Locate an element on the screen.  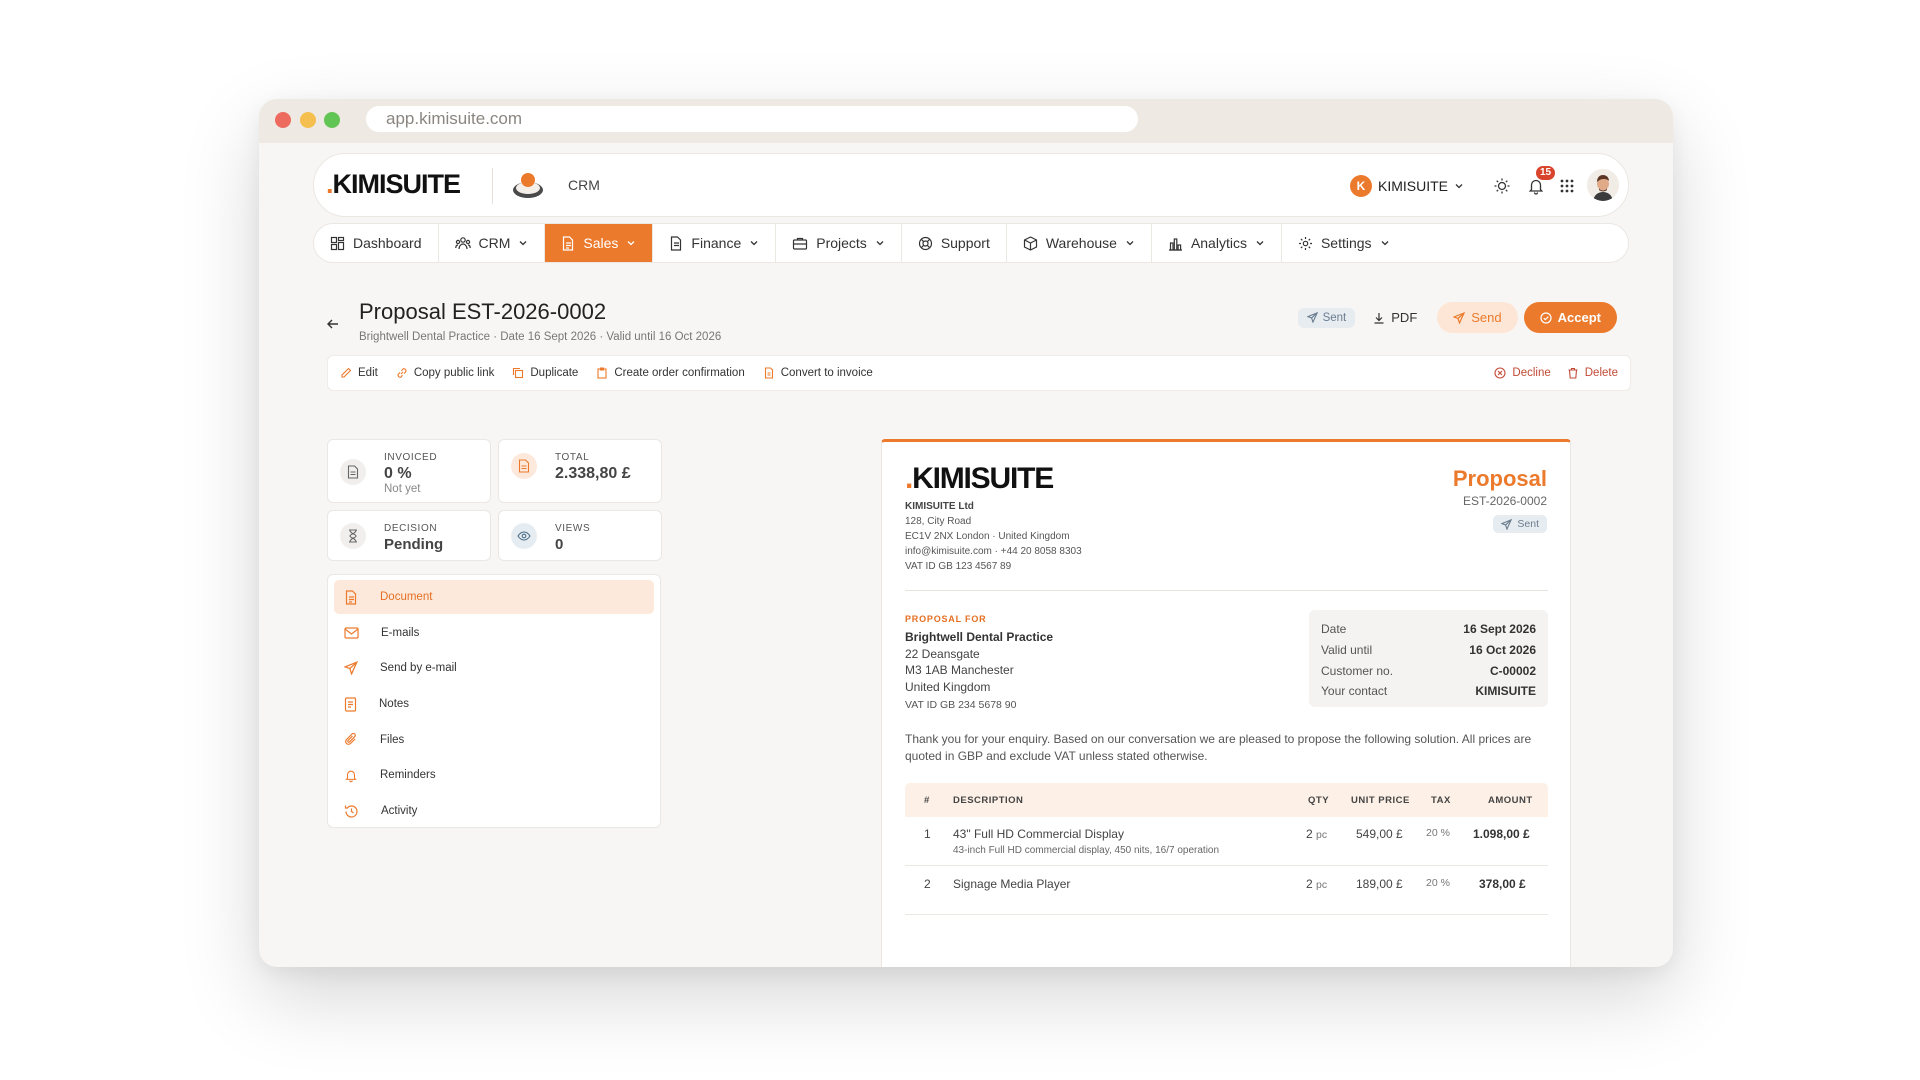
accept-button: Accept is located at coordinates (1570, 317).